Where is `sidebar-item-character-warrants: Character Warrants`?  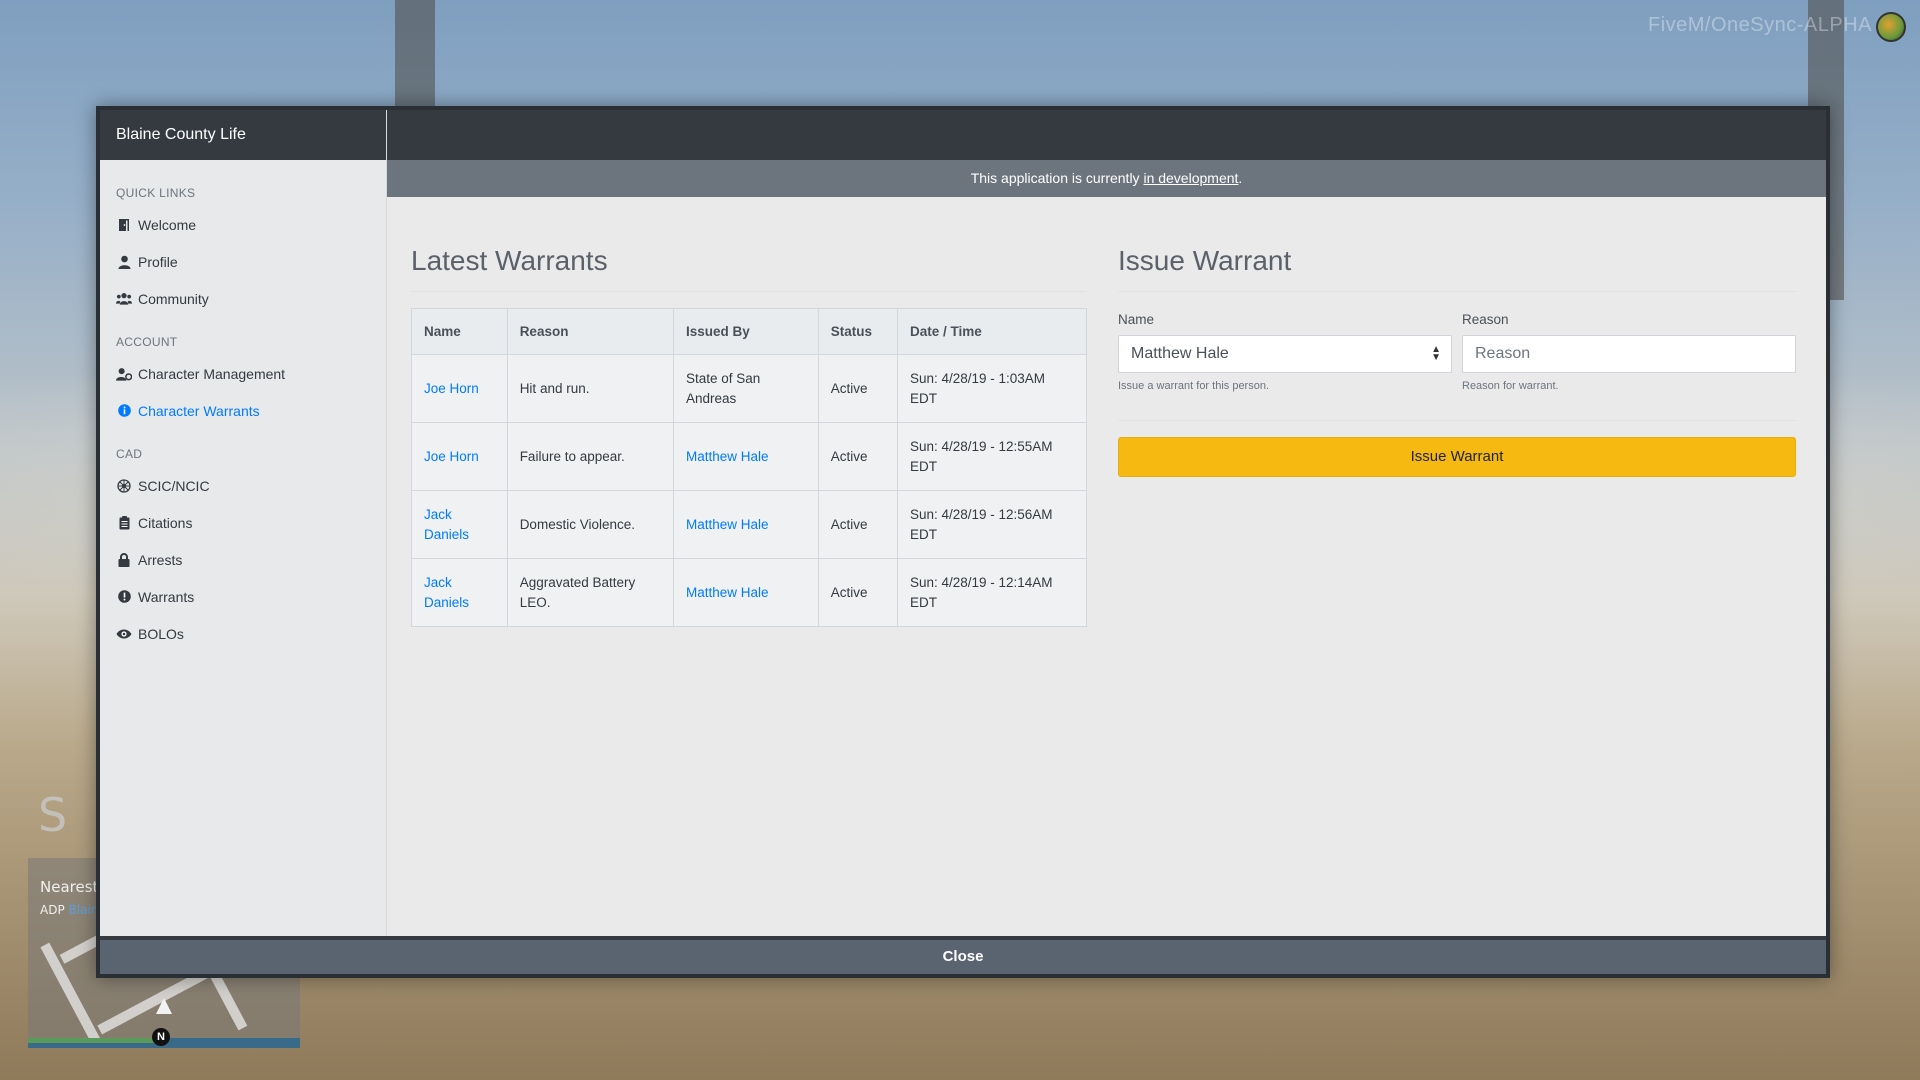
sidebar-item-character-warrants: Character Warrants is located at coordinates (243, 410).